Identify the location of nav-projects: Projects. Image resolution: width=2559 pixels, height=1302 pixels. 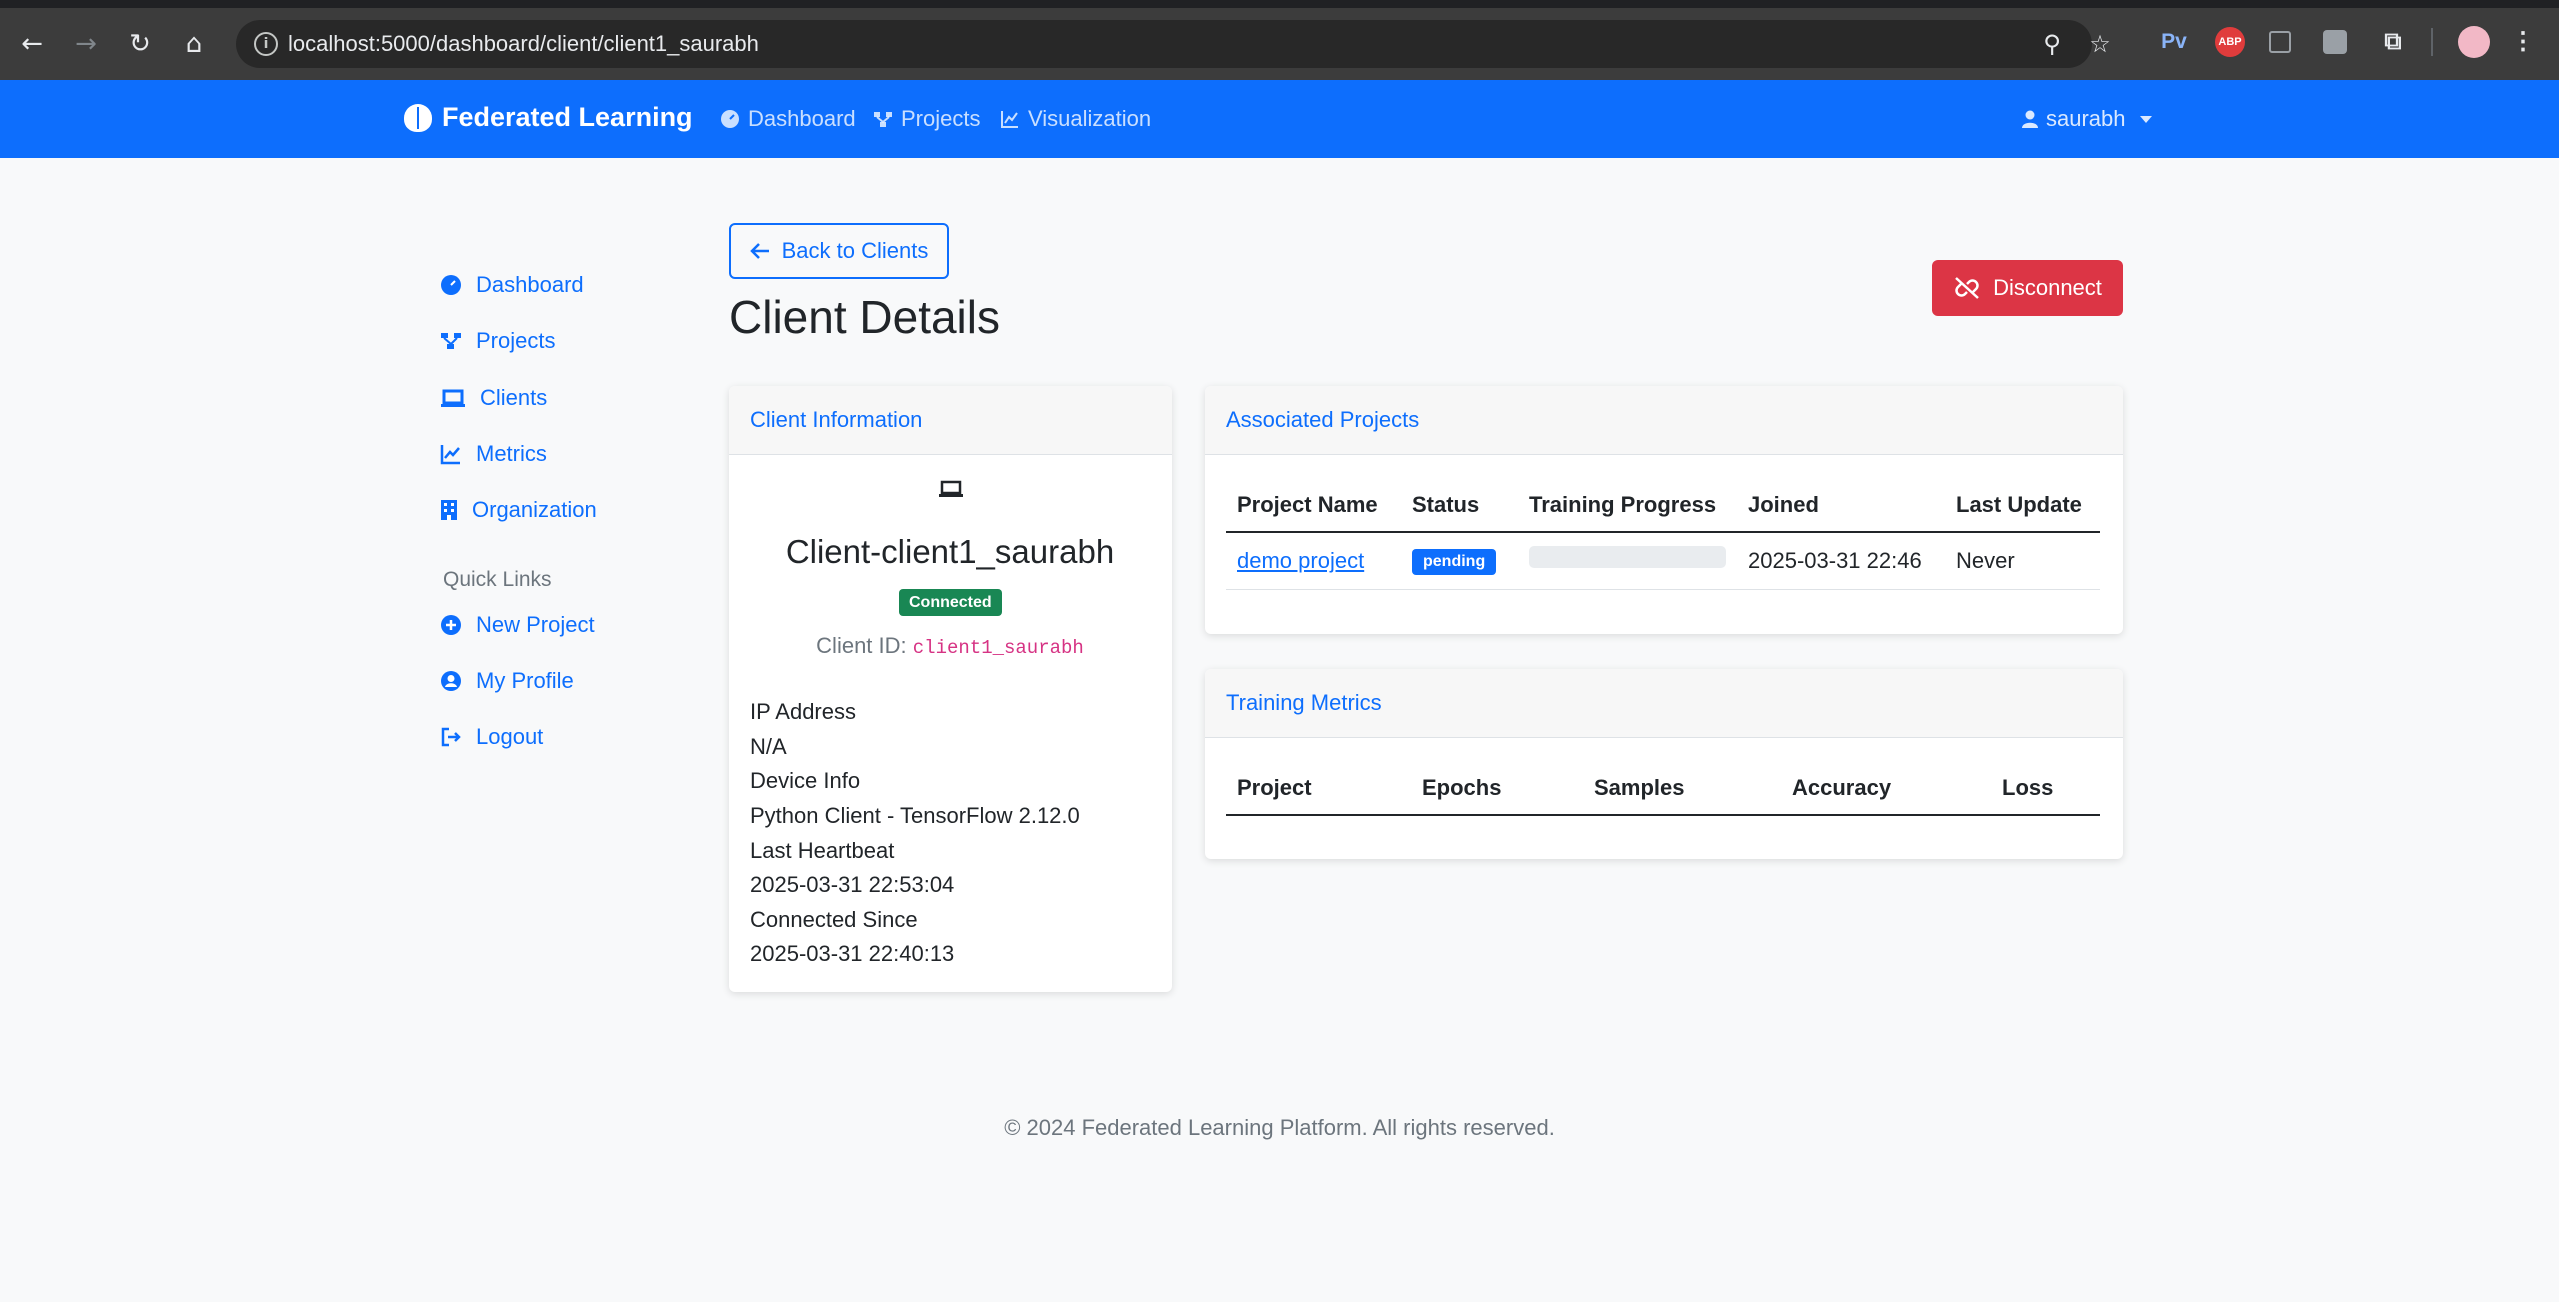
(926, 119).